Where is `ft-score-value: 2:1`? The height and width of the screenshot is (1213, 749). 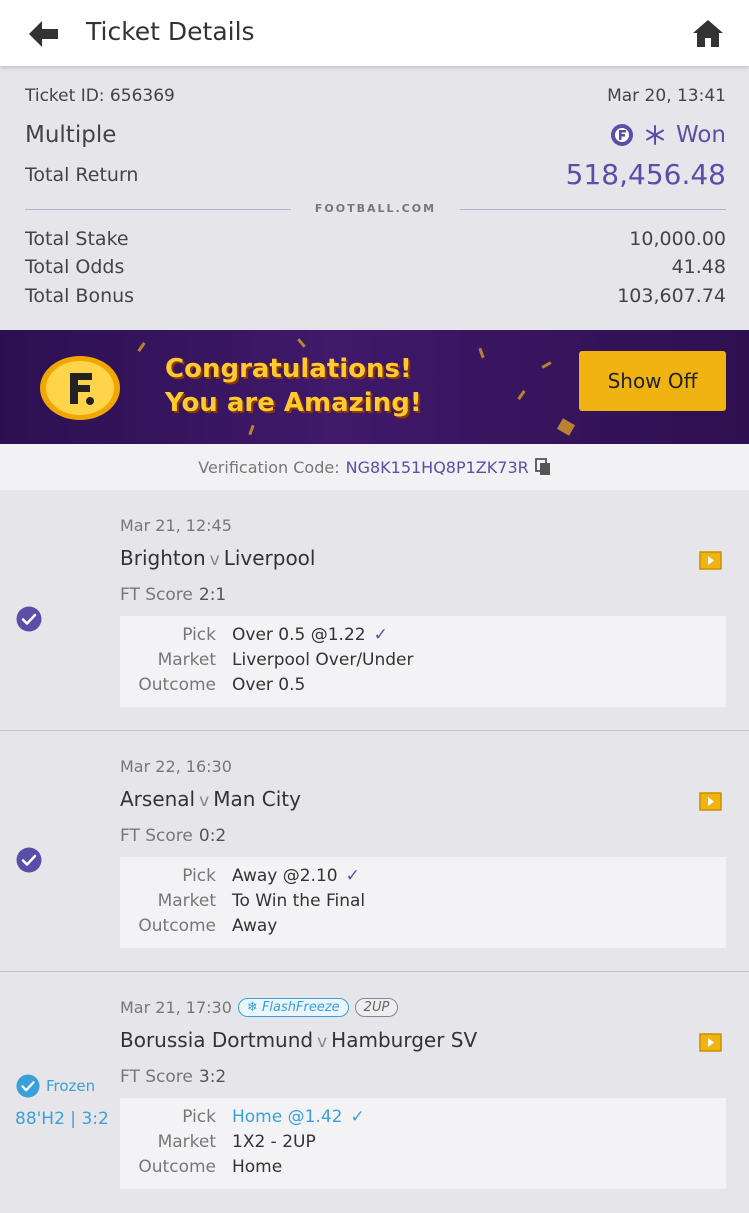
ft-score-value: 2:1 is located at coordinates (212, 595).